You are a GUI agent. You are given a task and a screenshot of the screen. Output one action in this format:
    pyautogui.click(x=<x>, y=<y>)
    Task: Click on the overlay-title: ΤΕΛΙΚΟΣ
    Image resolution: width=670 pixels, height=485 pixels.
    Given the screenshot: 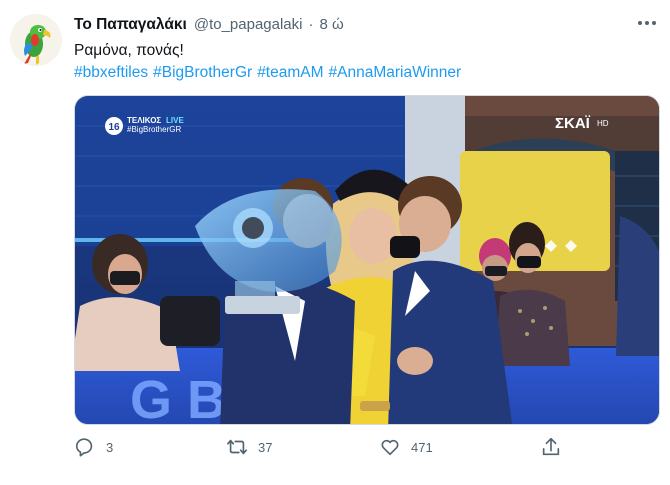 What is the action you would take?
    pyautogui.click(x=144, y=120)
    